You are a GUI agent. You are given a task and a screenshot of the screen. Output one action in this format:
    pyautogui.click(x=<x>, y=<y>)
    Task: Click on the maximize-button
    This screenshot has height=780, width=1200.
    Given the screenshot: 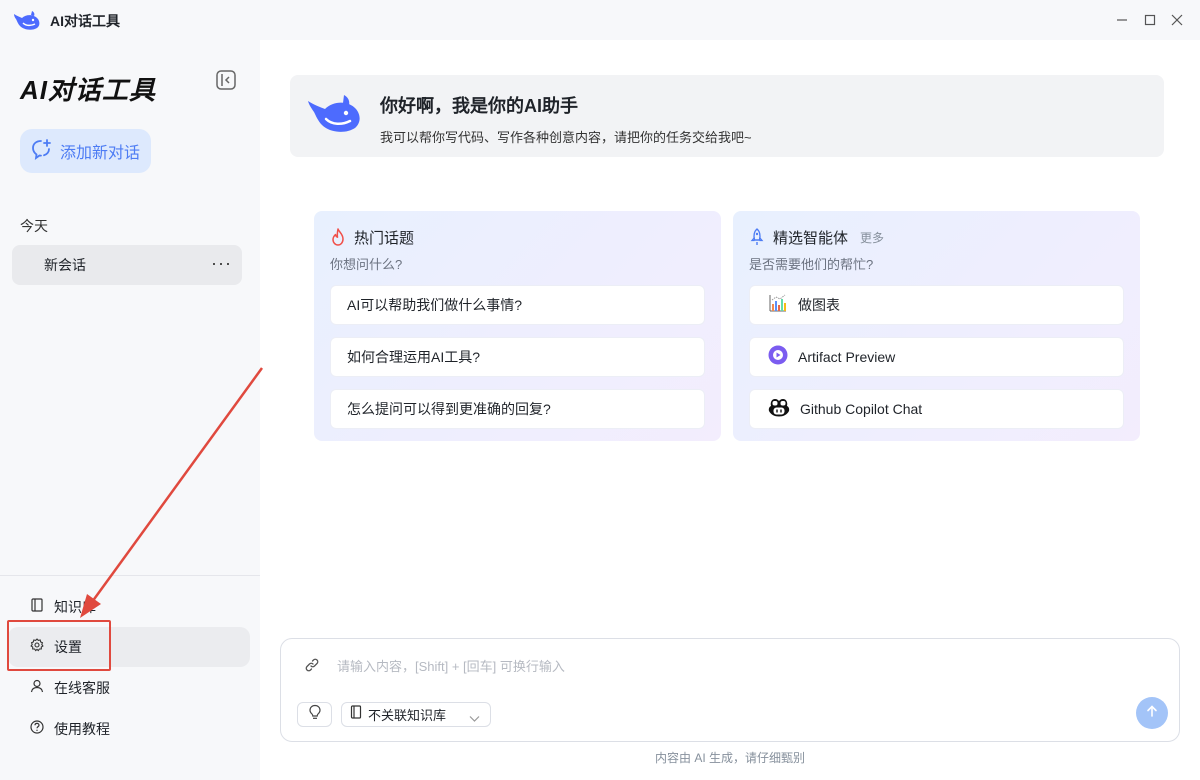 What is the action you would take?
    pyautogui.click(x=1150, y=20)
    